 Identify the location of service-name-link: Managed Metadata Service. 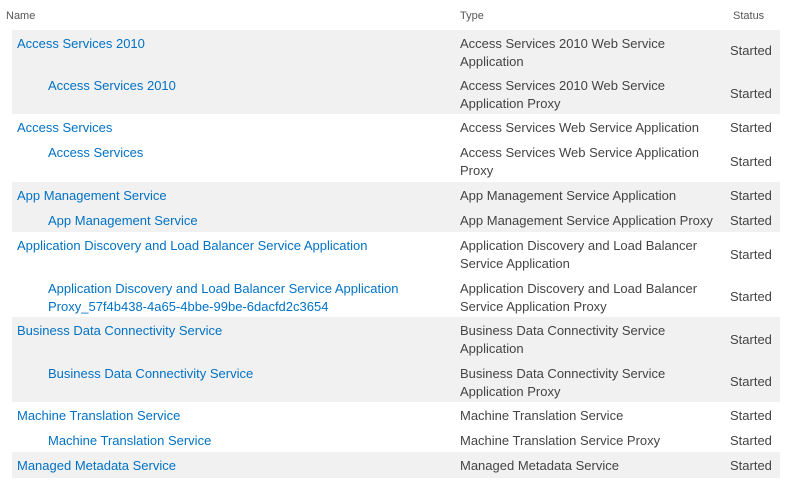
(227, 466).